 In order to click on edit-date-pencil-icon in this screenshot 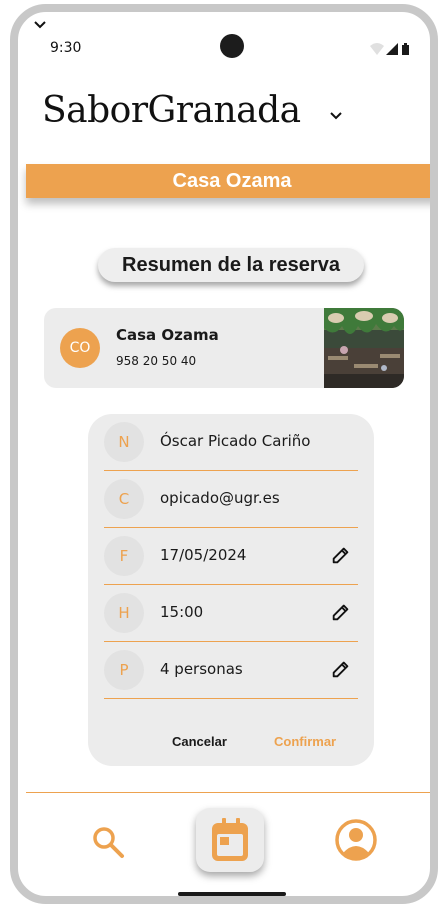, I will do `click(341, 555)`.